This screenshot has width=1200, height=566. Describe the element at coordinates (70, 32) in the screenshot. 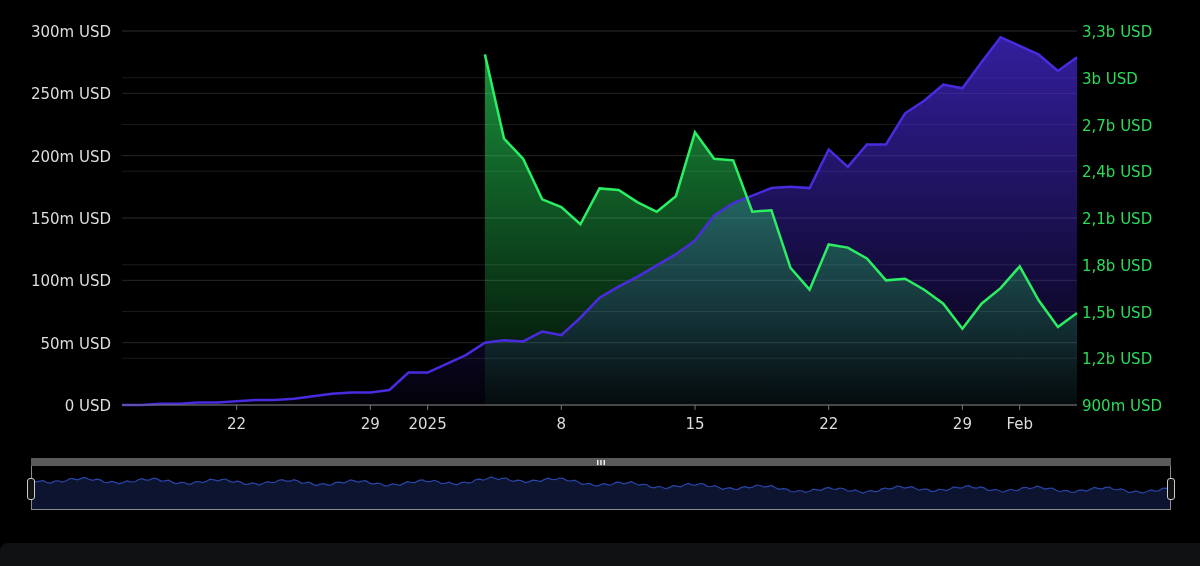

I see `y-axis-label: 300m USD` at that location.